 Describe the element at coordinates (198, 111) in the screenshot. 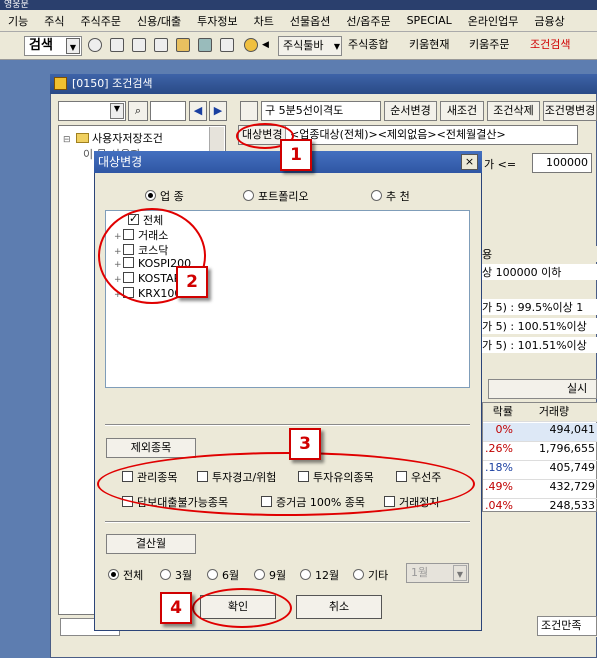

I see `prev-arrow-icon: ◀` at that location.